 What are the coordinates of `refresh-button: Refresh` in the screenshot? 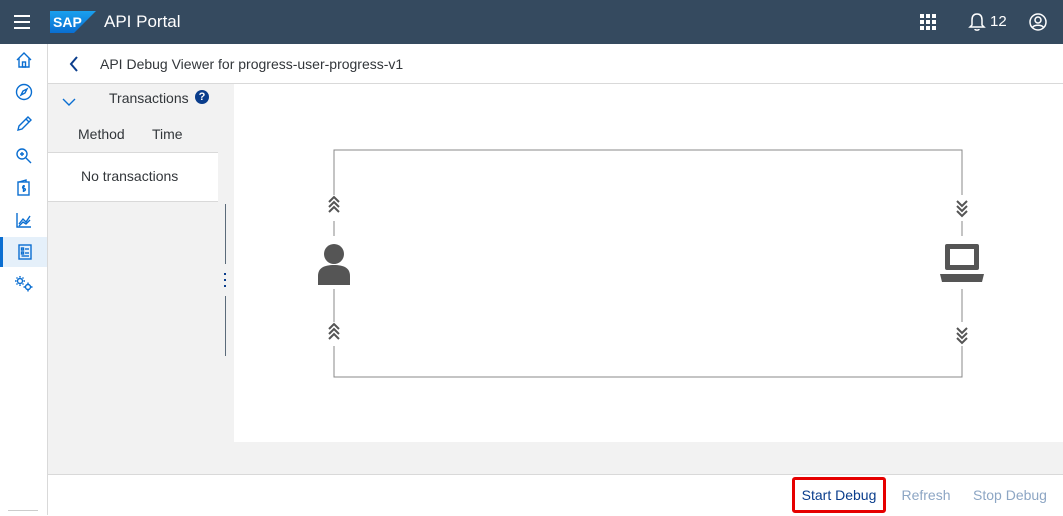 It's located at (926, 495).